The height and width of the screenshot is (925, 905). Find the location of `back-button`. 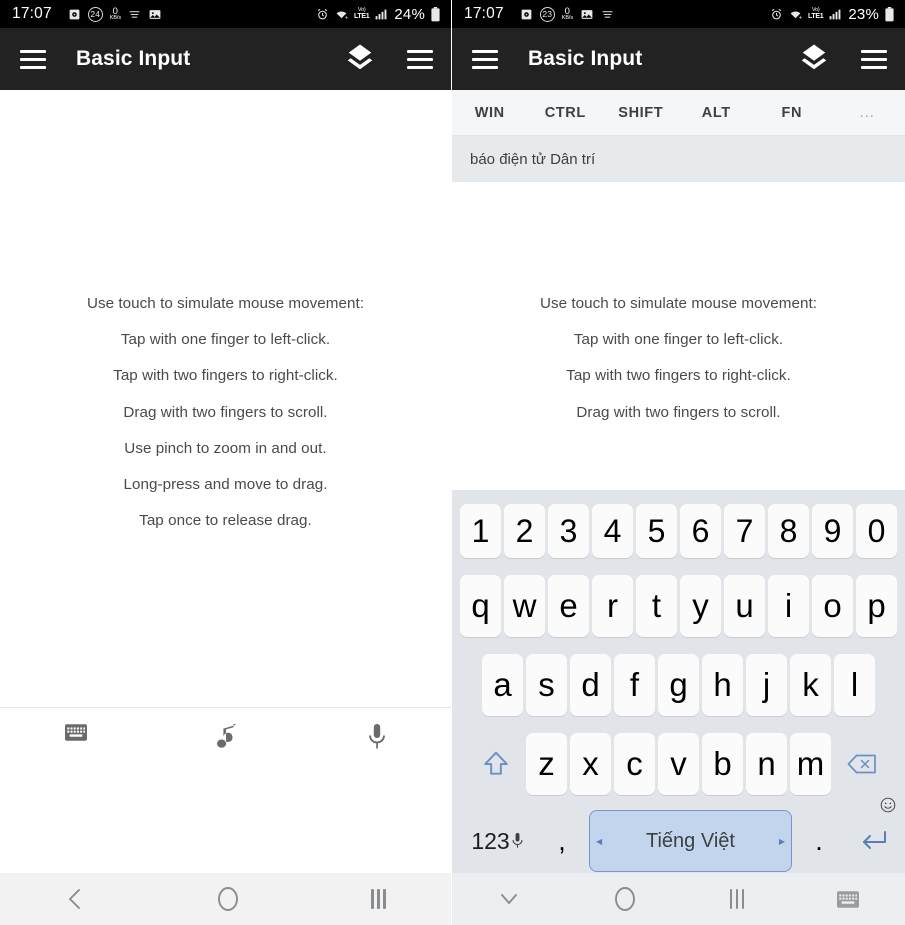

back-button is located at coordinates (75, 899).